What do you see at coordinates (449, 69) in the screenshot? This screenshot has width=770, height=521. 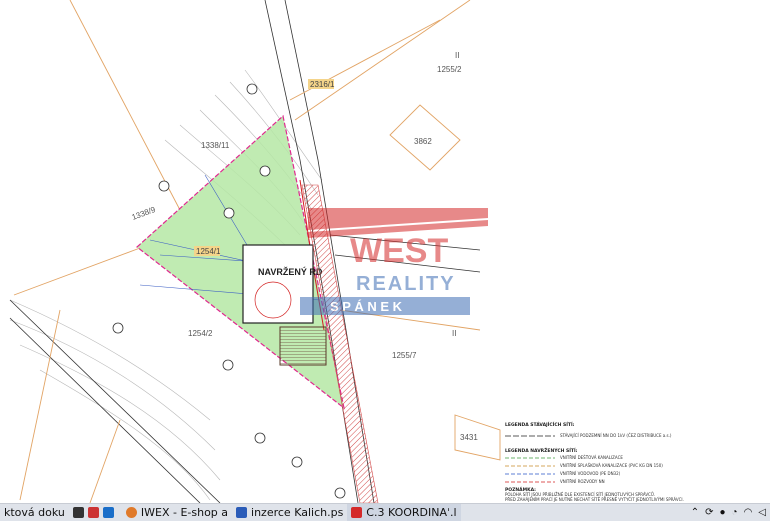 I see `parcel-1255-2: 1255/2` at bounding box center [449, 69].